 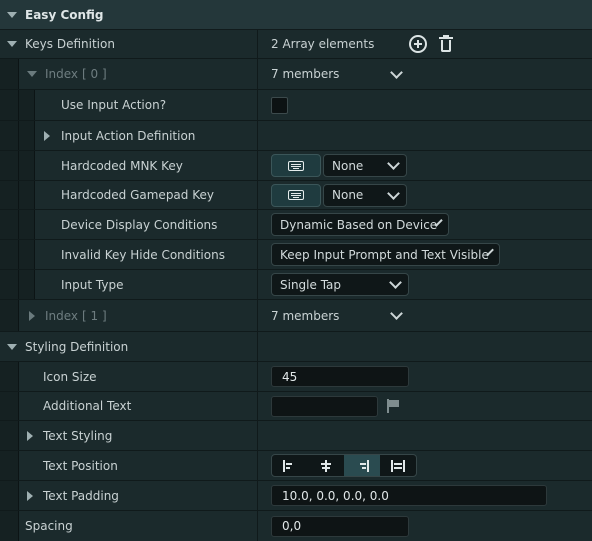 What do you see at coordinates (296, 136) in the screenshot?
I see `input-action-definition-row: Input Action Definition` at bounding box center [296, 136].